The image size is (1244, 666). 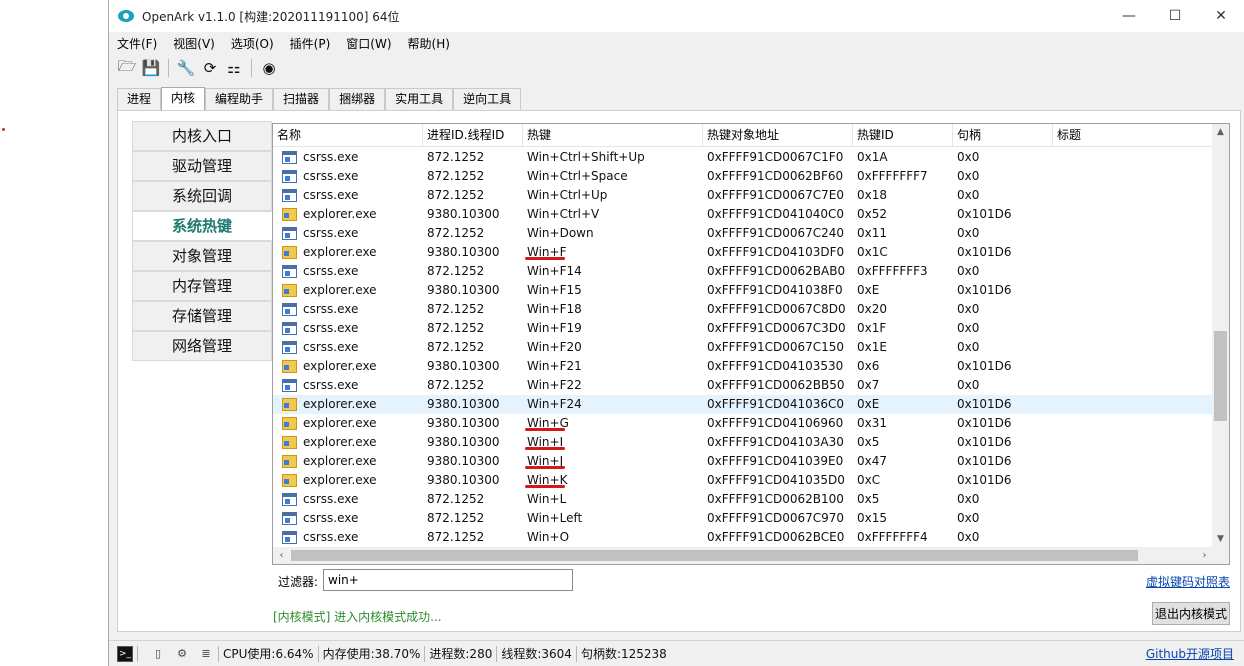 I want to click on sidebar-item-network-manager: 网络管理, so click(x=202, y=346).